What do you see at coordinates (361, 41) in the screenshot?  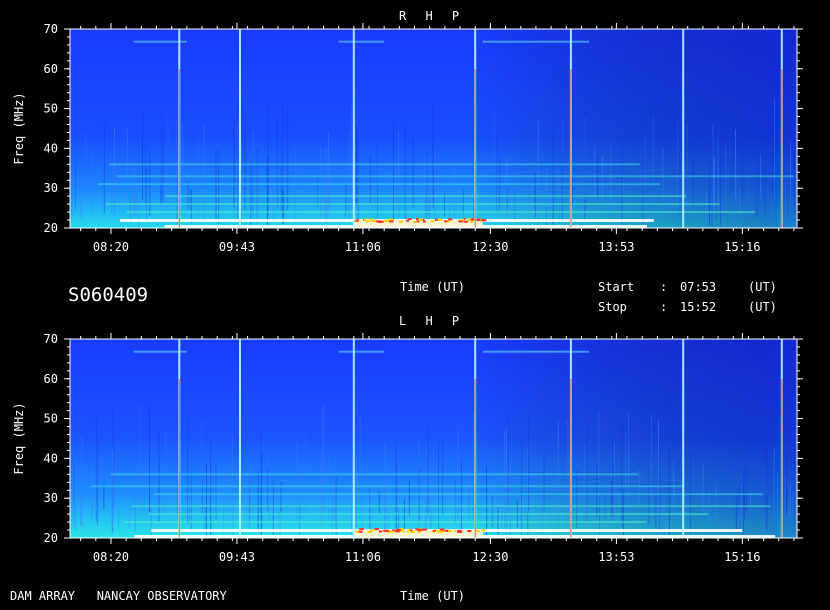 I see `upper-feature` at bounding box center [361, 41].